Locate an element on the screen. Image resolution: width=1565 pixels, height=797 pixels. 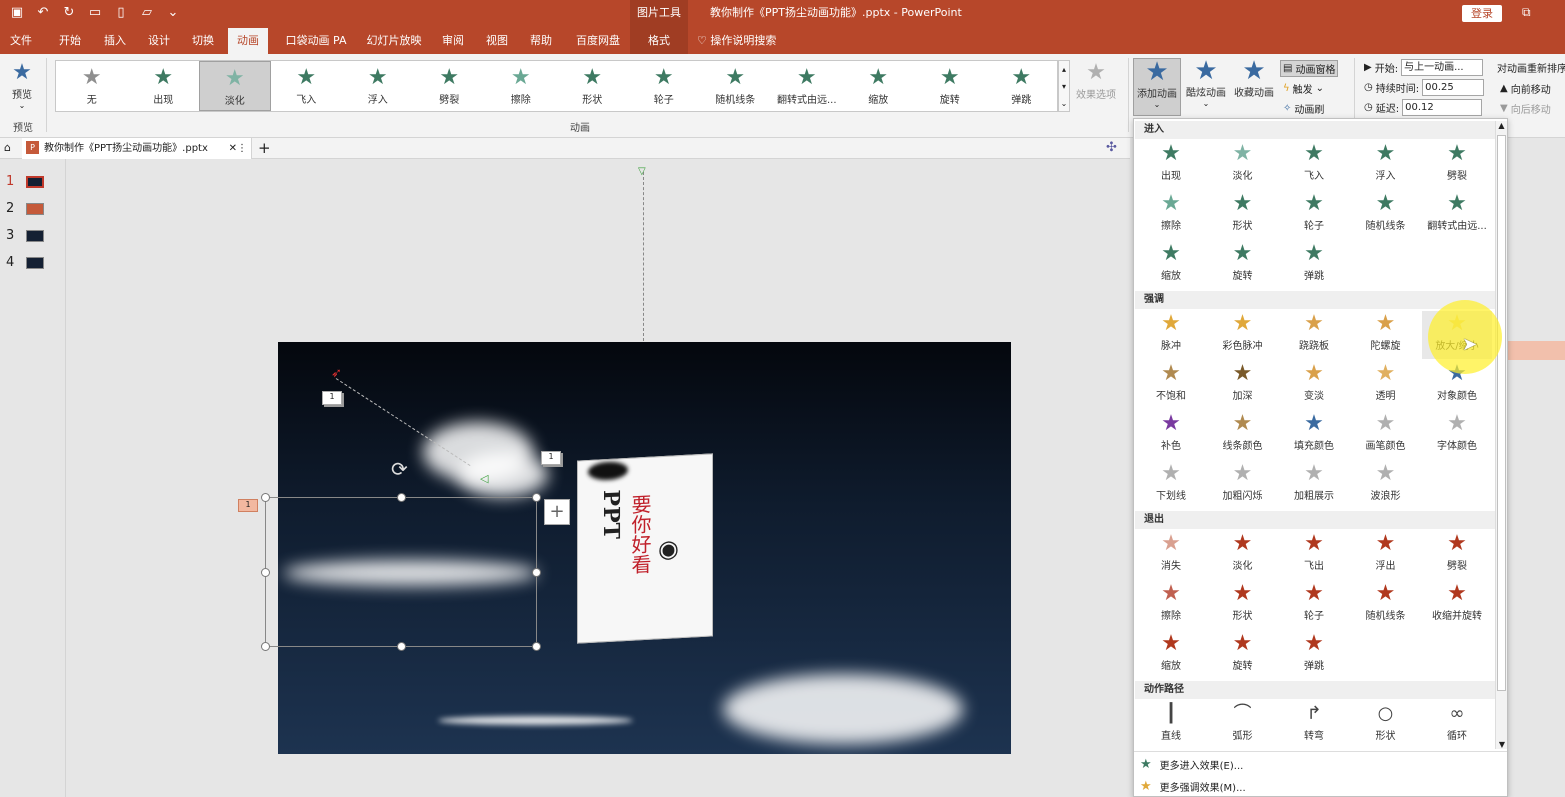
gallery-item: ★ 形状 is located at coordinates (593, 86).